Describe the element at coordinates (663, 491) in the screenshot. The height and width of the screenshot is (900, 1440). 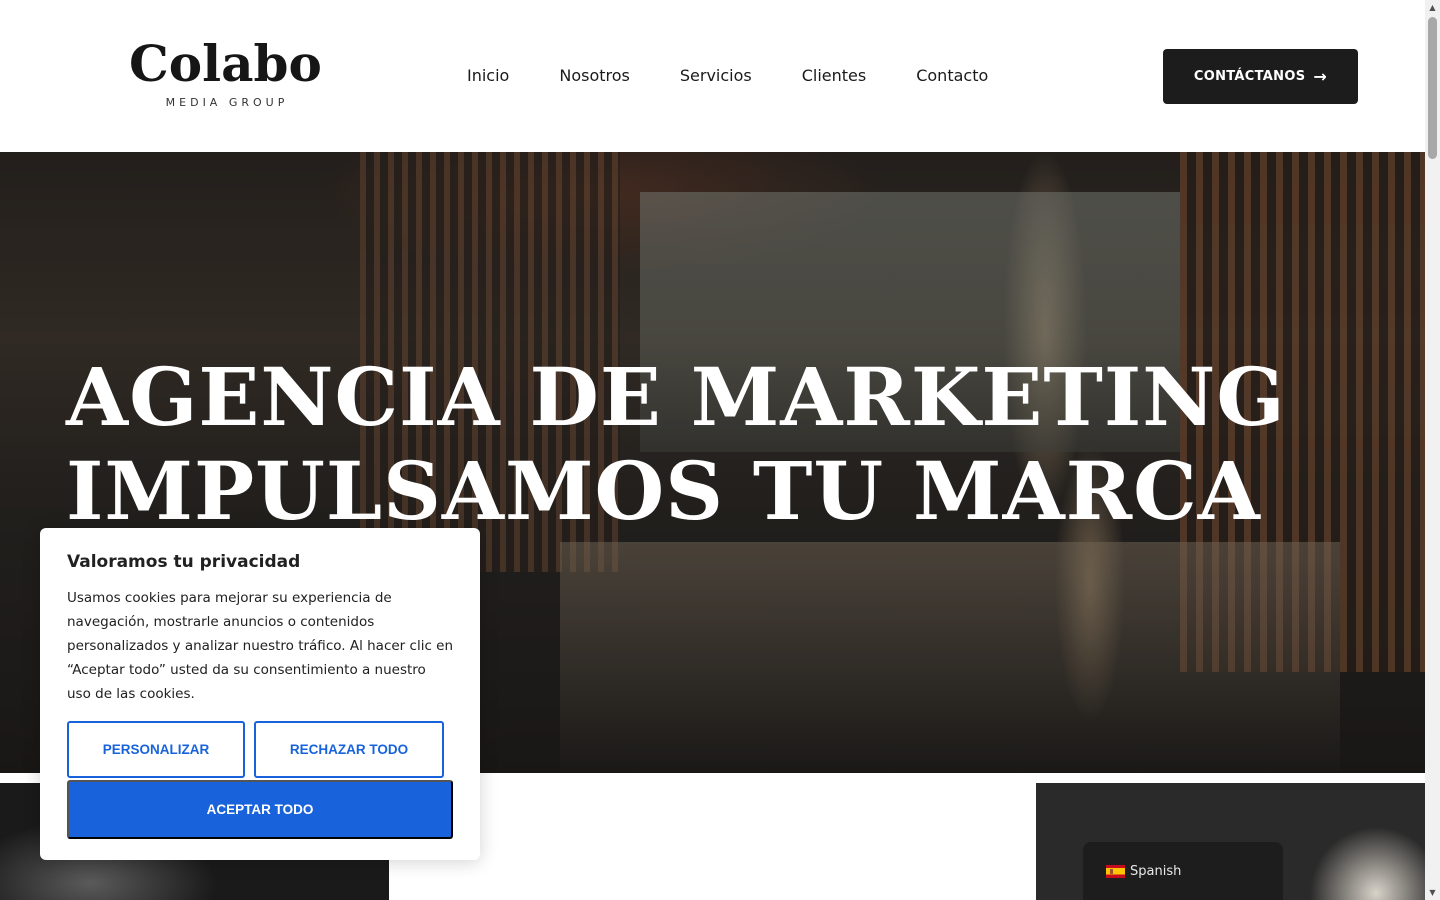
I see `hero-title-line-2: IMPULSAMOS TU MARCA` at that location.